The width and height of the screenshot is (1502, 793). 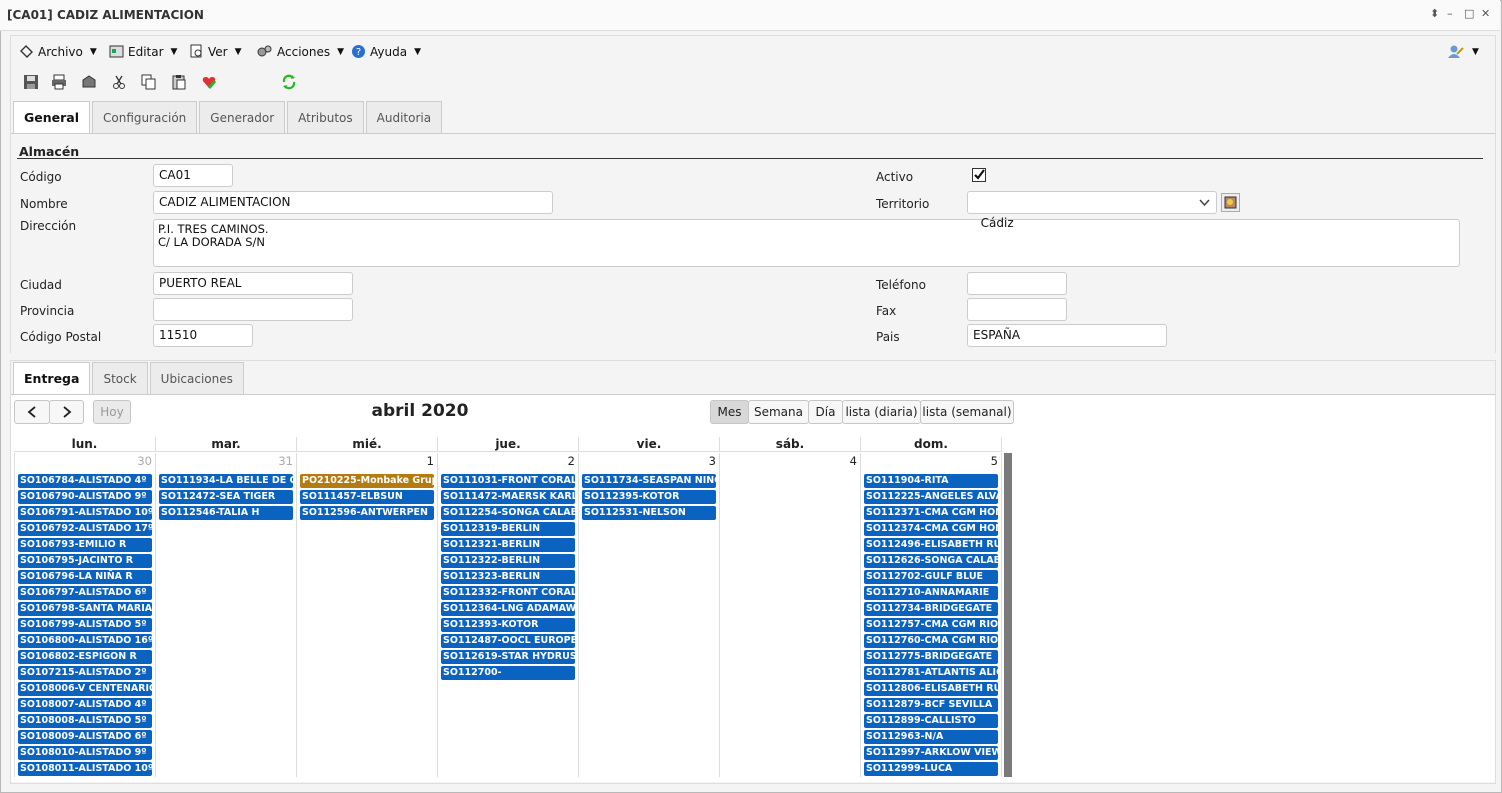 I want to click on calendar-event: SO111031-FRONT CORAL, so click(x=508, y=481).